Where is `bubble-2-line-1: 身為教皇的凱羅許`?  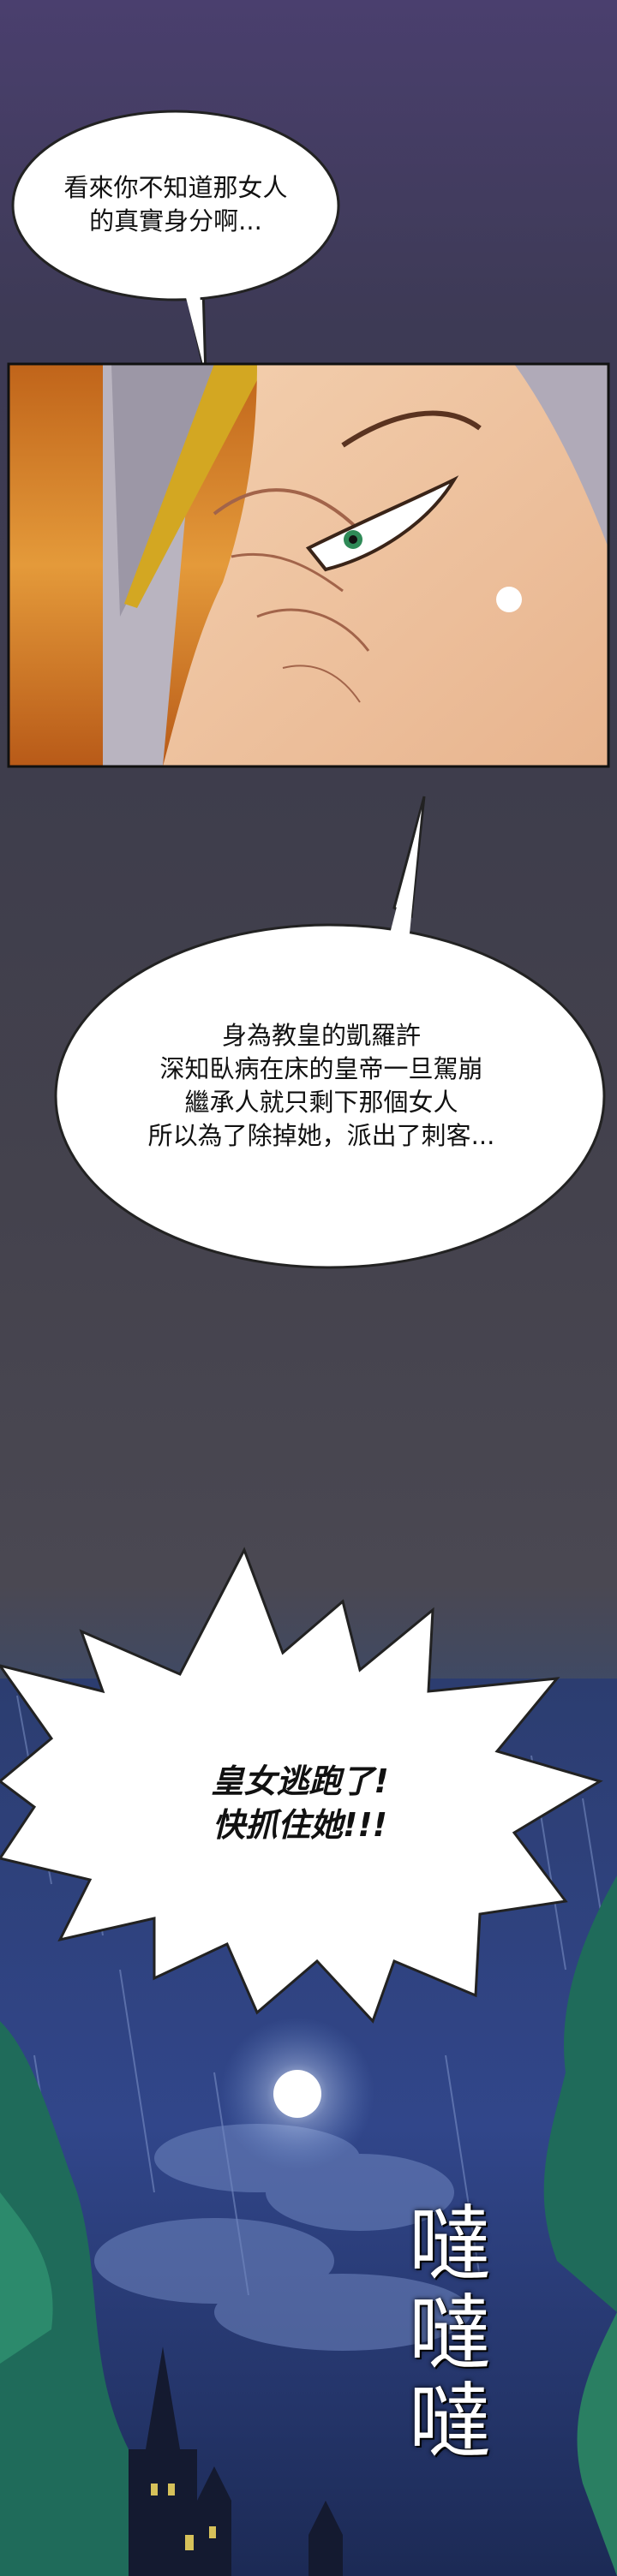 bubble-2-line-1: 身為教皇的凱羅許 is located at coordinates (321, 1035).